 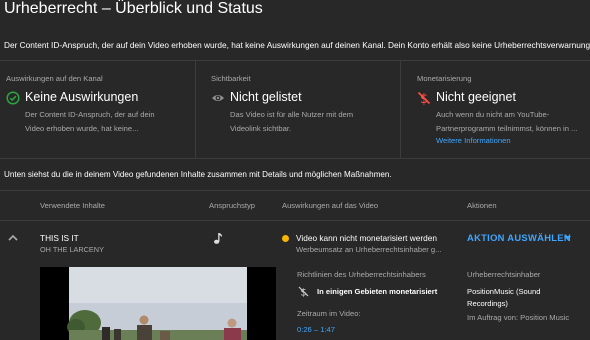 What do you see at coordinates (232, 205) in the screenshot?
I see `column-header-claim-type: Anspruchstyp` at bounding box center [232, 205].